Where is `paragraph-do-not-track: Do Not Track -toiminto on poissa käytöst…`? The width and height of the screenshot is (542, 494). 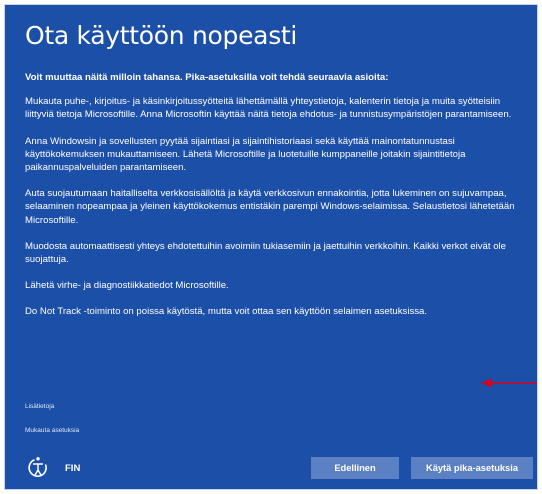
paragraph-do-not-track: Do Not Track -toiminto on poissa käytöst… is located at coordinates (226, 312).